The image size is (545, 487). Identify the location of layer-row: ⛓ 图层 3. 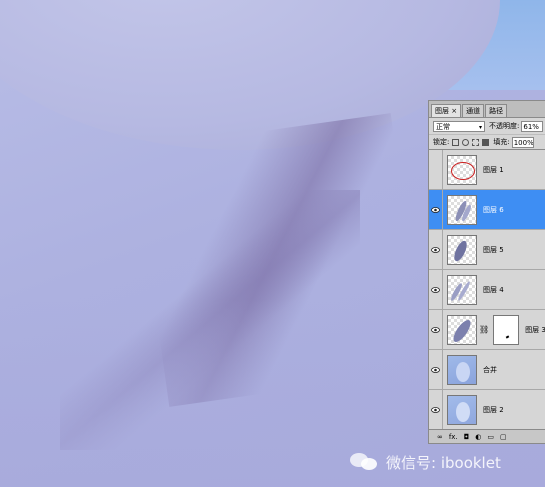
(487, 330).